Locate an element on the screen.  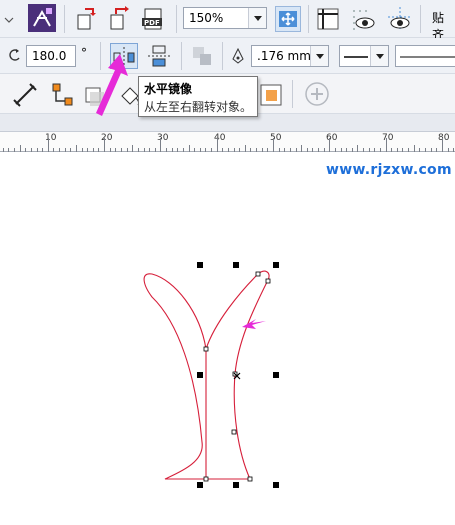
outline-width-combo: .176 mm is located at coordinates (290, 56).